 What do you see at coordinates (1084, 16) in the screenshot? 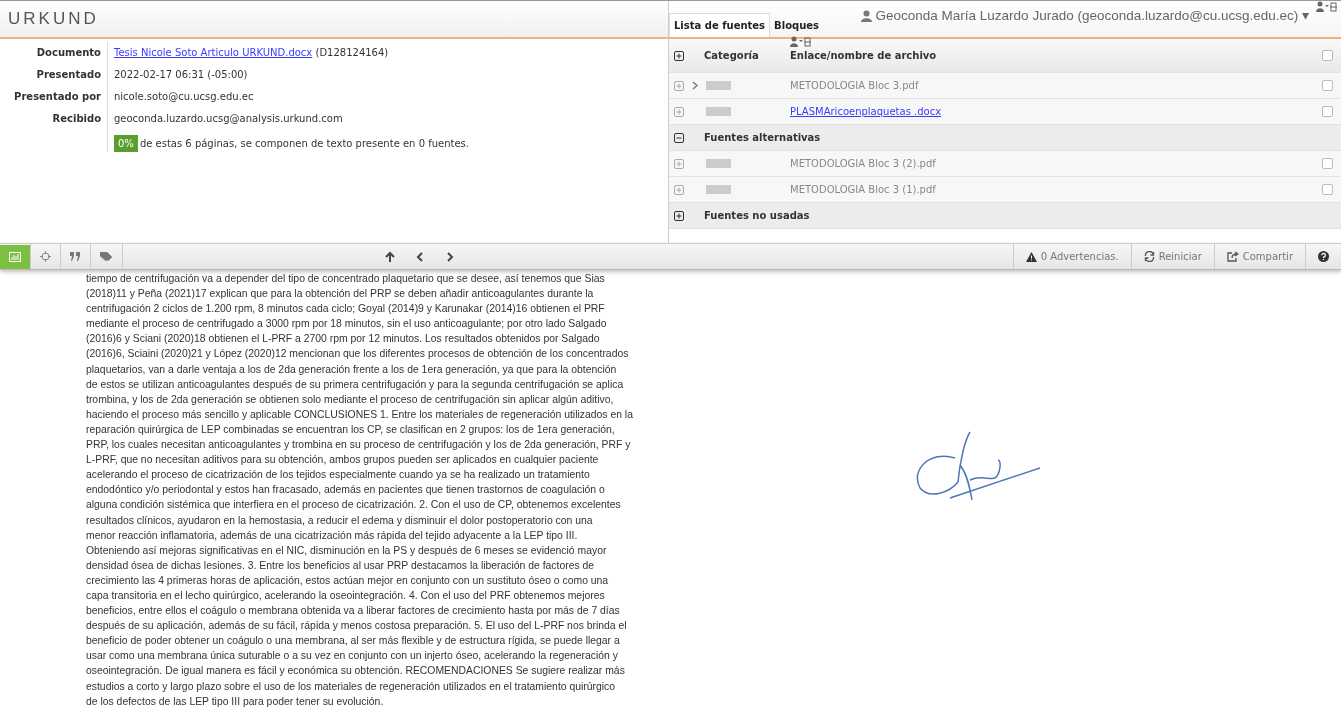
I see `user-menu: Geoconda María Luzardo Jurado (geoconda.luzardo@cu.ucsg.edu.ec) ▾` at bounding box center [1084, 16].